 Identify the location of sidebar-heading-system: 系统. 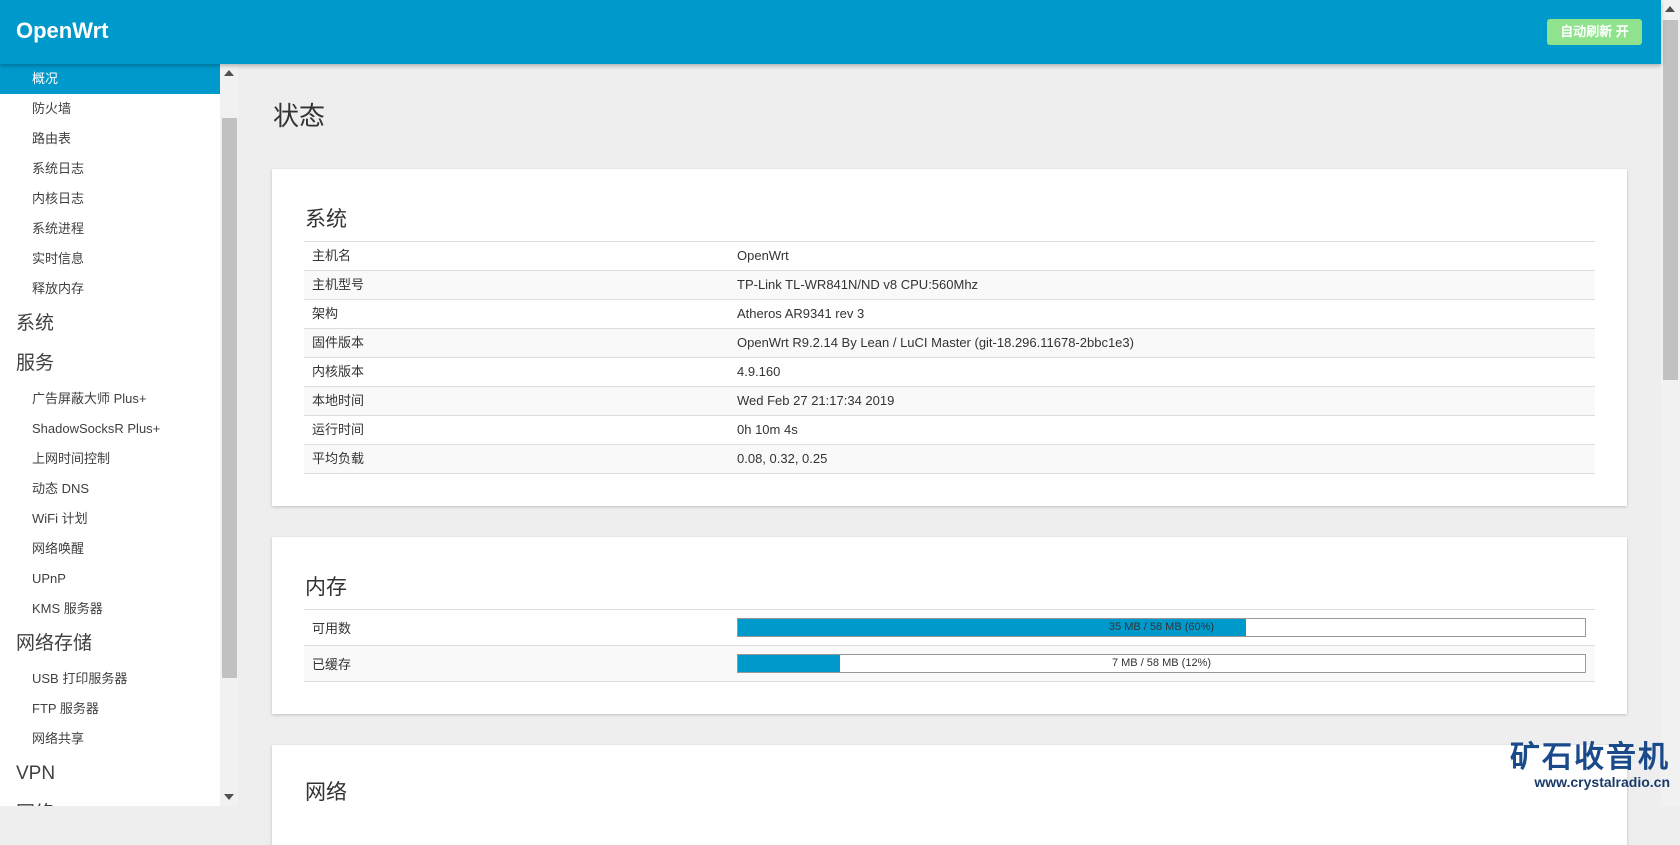
(110, 324).